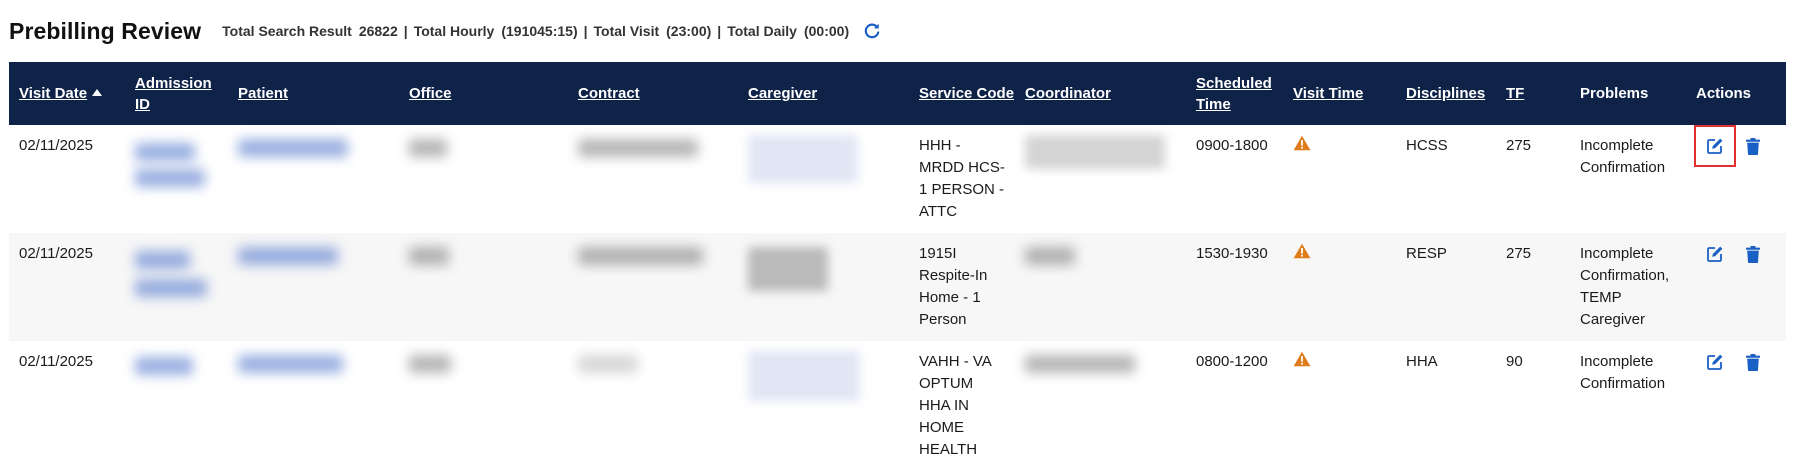  What do you see at coordinates (313, 93) in the screenshot?
I see `column-header-patient: Patient` at bounding box center [313, 93].